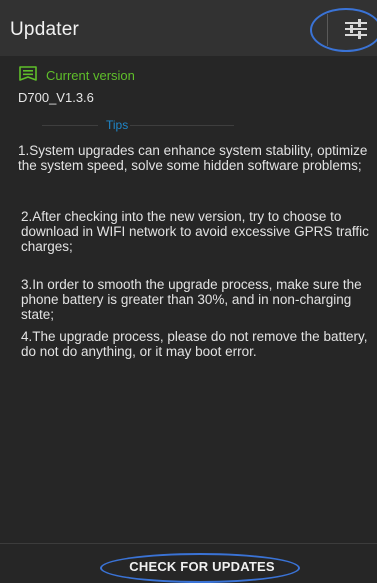 This screenshot has width=377, height=583. Describe the element at coordinates (188, 28) in the screenshot. I see `app-bar: Updater` at that location.